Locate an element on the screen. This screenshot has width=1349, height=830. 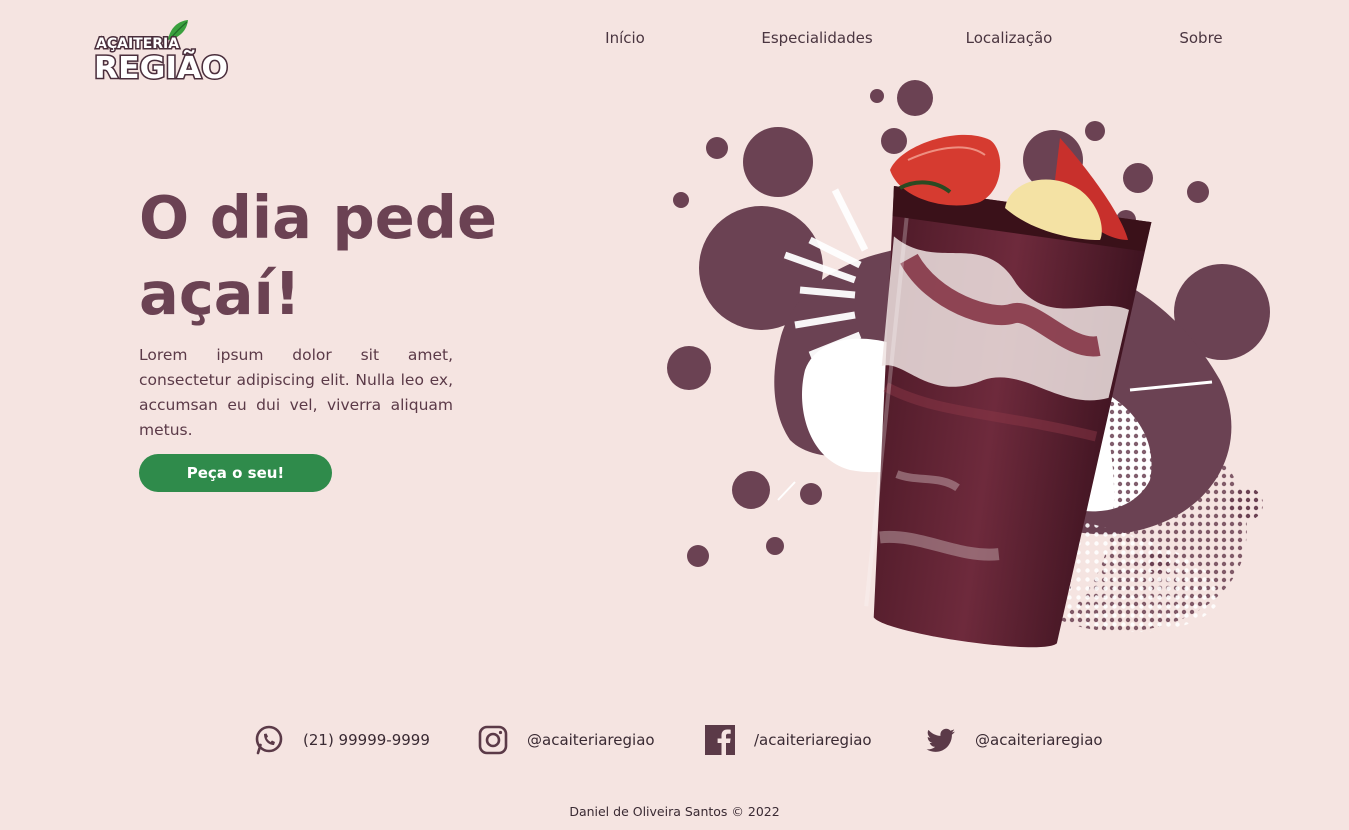
twitter-handle: @acaiteriaregiao is located at coordinates (1039, 740).